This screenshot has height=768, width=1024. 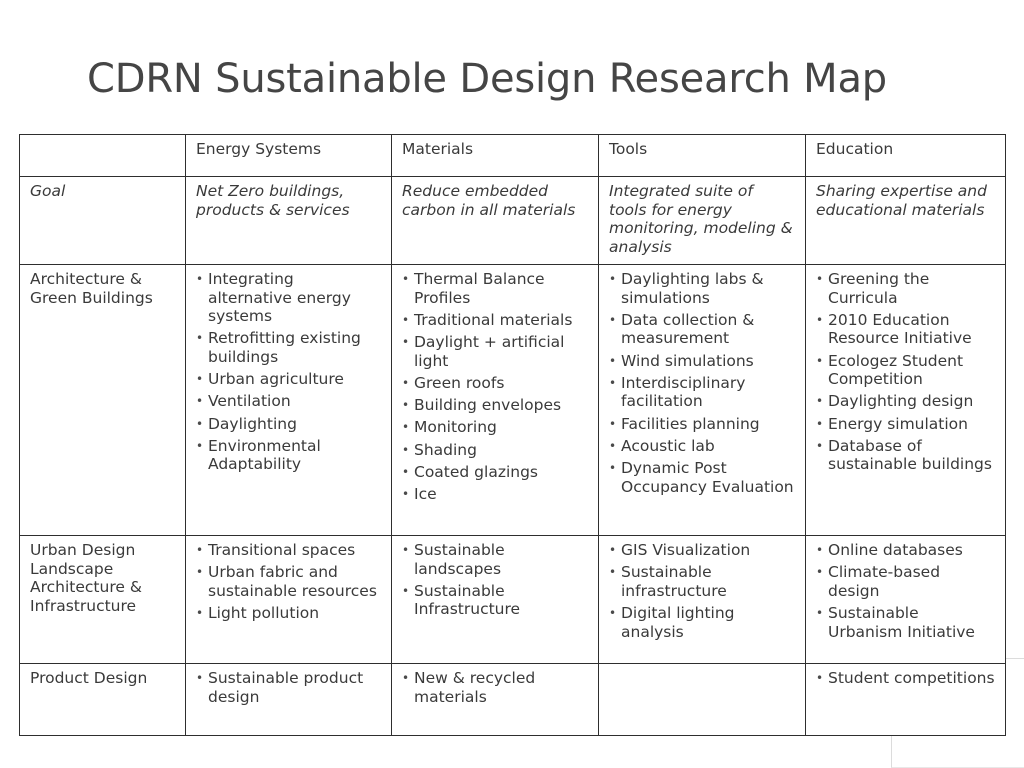 I want to click on list-item: Data collection & measurement, so click(x=702, y=329).